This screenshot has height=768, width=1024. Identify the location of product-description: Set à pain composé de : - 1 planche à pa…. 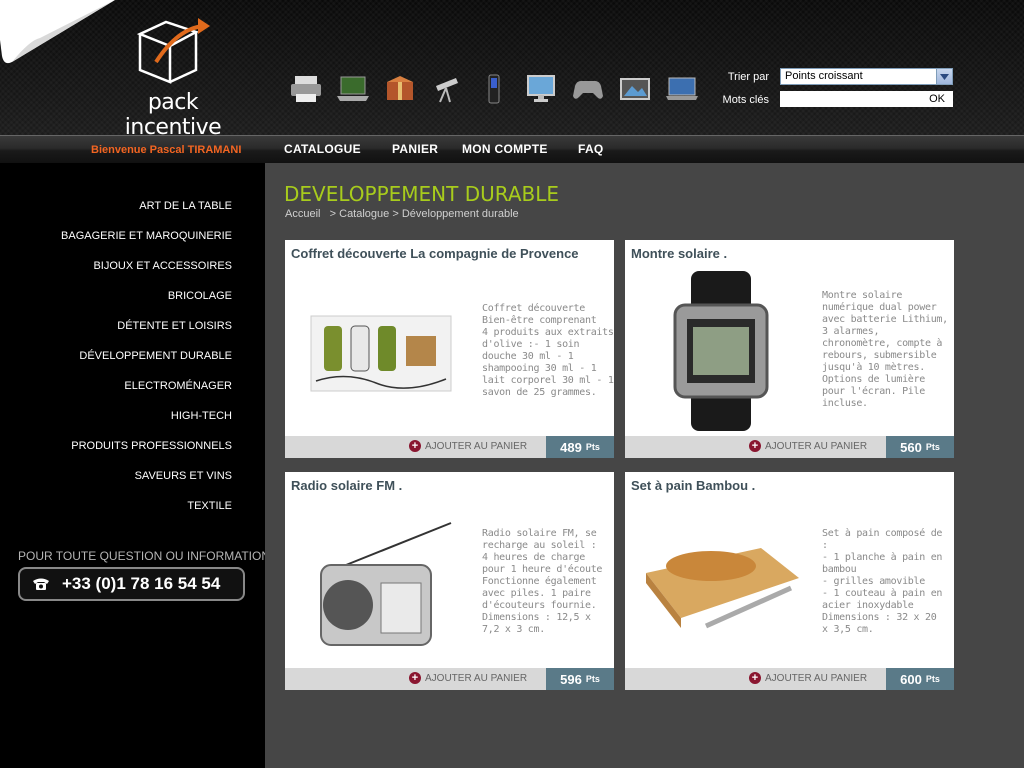
(882, 581).